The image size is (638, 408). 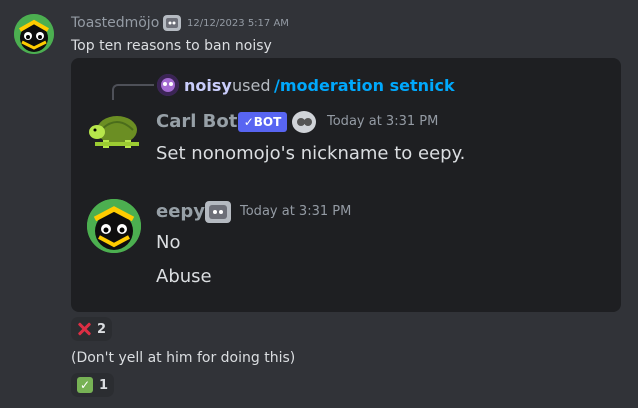 I want to click on check-mark-icon: ✓, so click(x=85, y=385).